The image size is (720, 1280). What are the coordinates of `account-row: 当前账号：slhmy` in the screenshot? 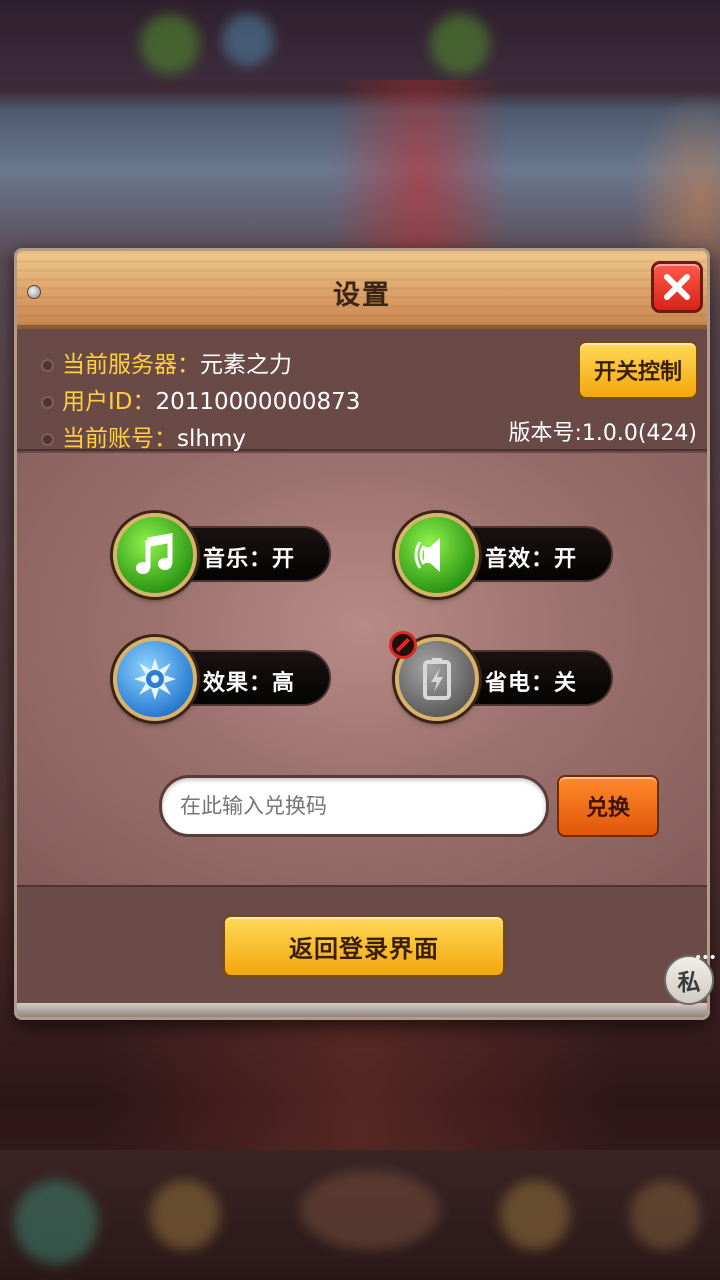 It's located at (143, 436).